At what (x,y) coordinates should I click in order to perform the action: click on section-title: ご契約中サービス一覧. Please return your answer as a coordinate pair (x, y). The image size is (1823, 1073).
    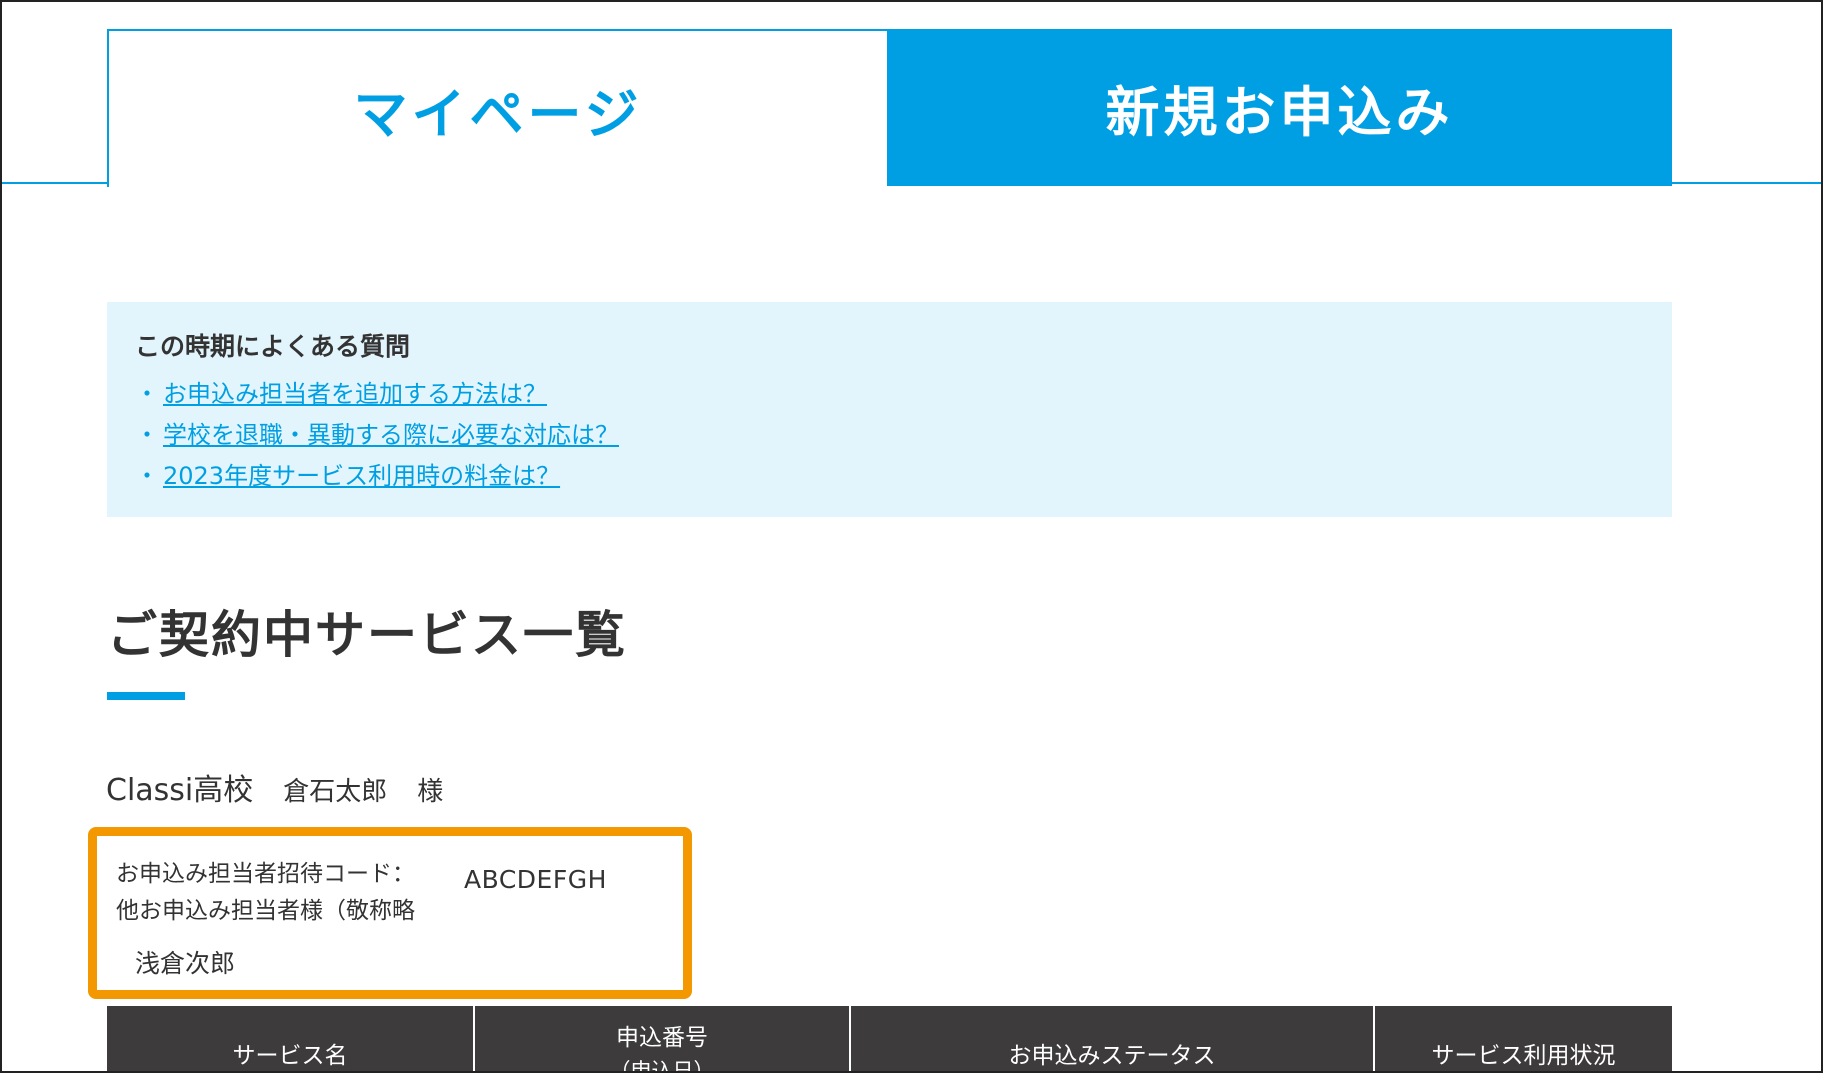
    Looking at the image, I should click on (367, 635).